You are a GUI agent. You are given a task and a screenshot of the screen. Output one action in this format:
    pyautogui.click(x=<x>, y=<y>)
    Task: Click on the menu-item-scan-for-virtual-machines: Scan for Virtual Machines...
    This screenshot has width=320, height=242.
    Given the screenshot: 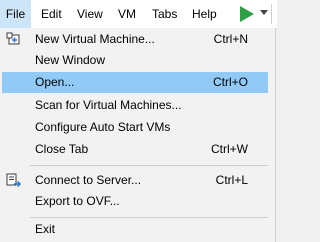 What is the action you would take?
    pyautogui.click(x=135, y=105)
    